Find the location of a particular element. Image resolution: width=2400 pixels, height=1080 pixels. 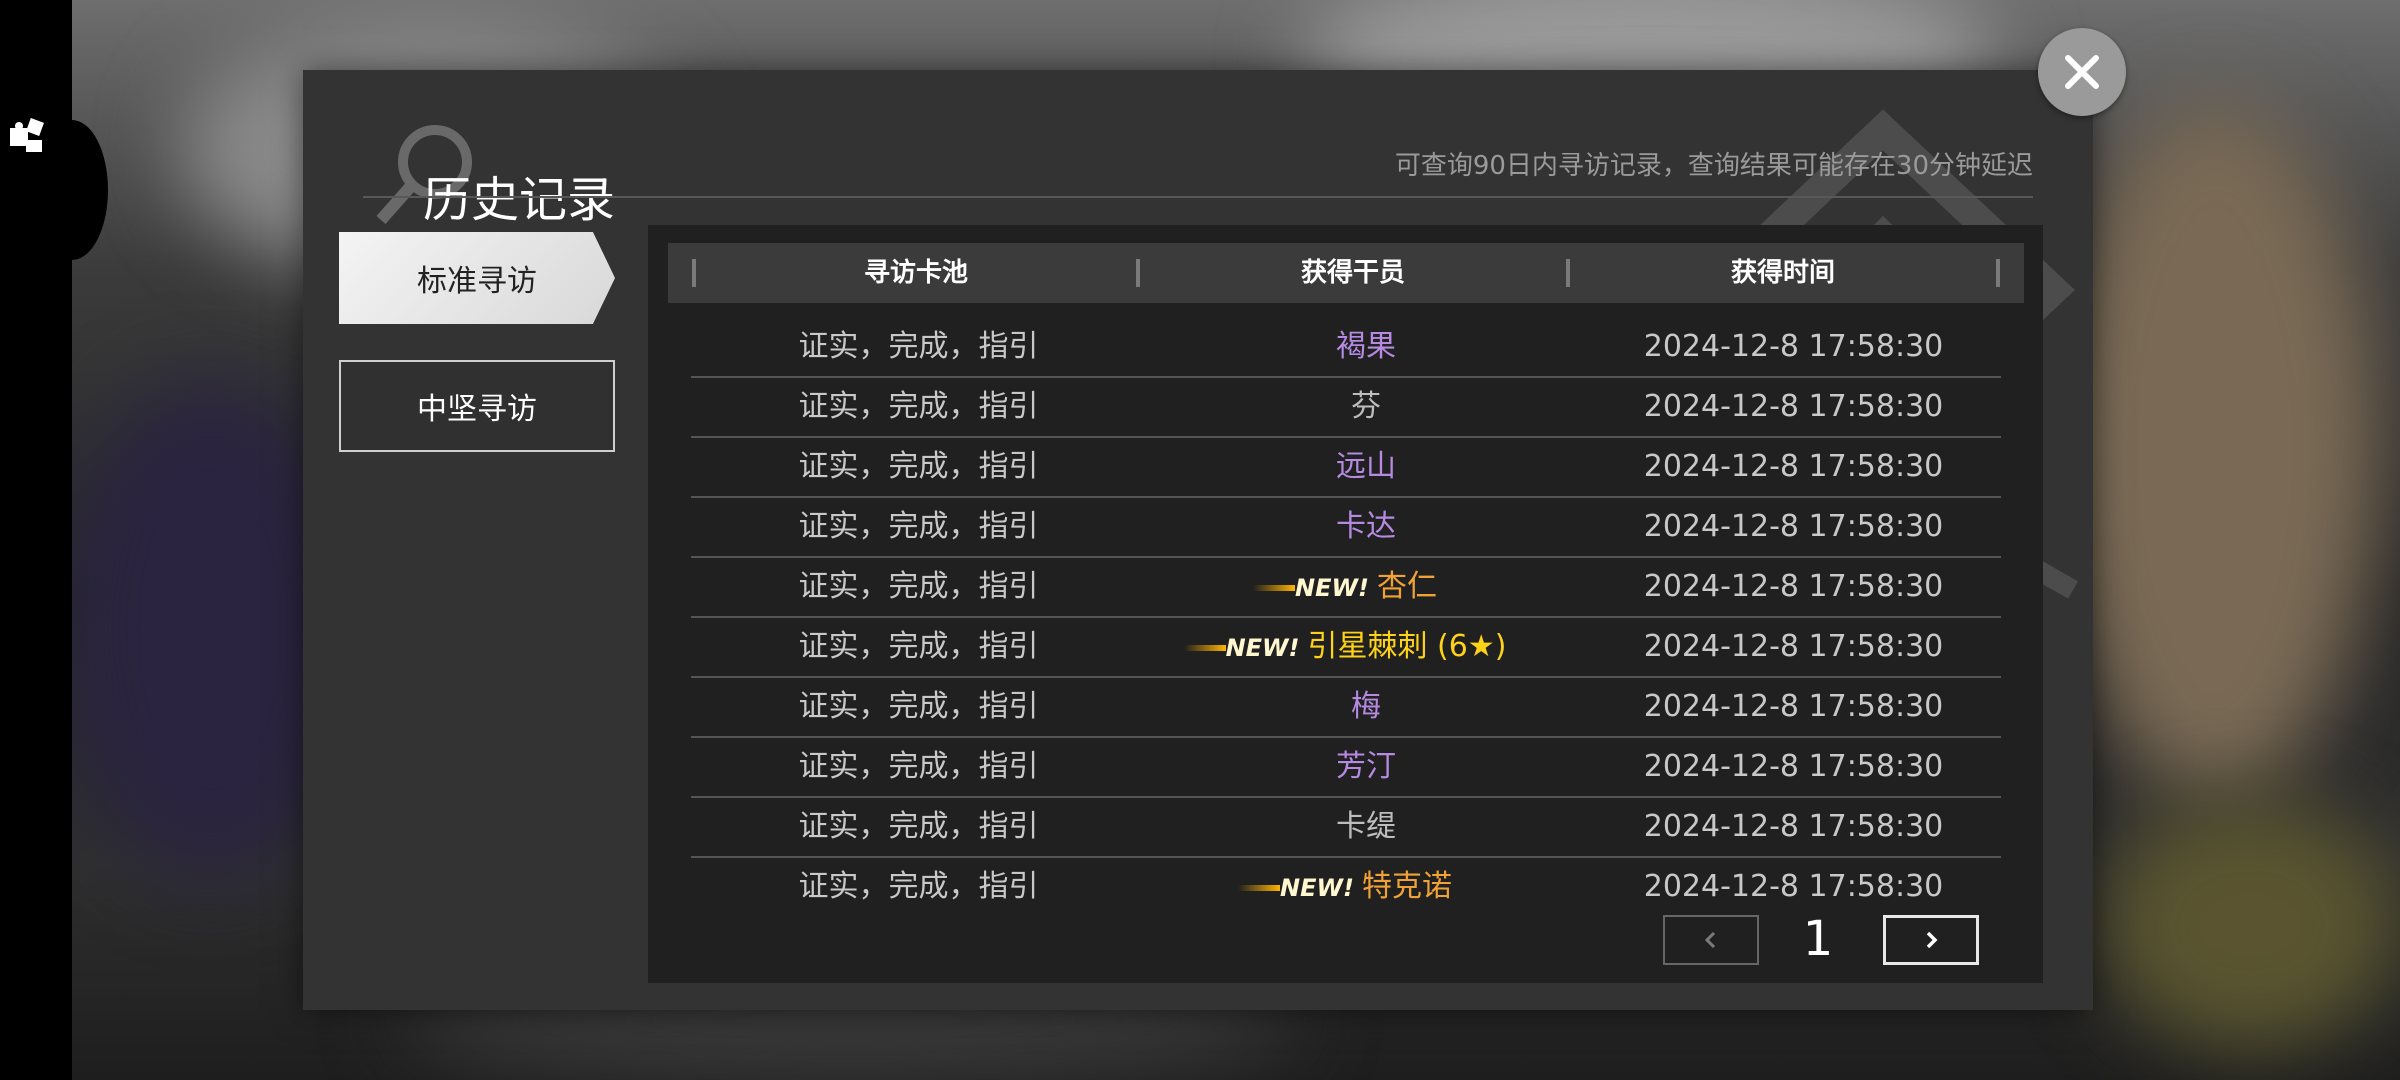

operator-name: 远山 is located at coordinates (1366, 466).